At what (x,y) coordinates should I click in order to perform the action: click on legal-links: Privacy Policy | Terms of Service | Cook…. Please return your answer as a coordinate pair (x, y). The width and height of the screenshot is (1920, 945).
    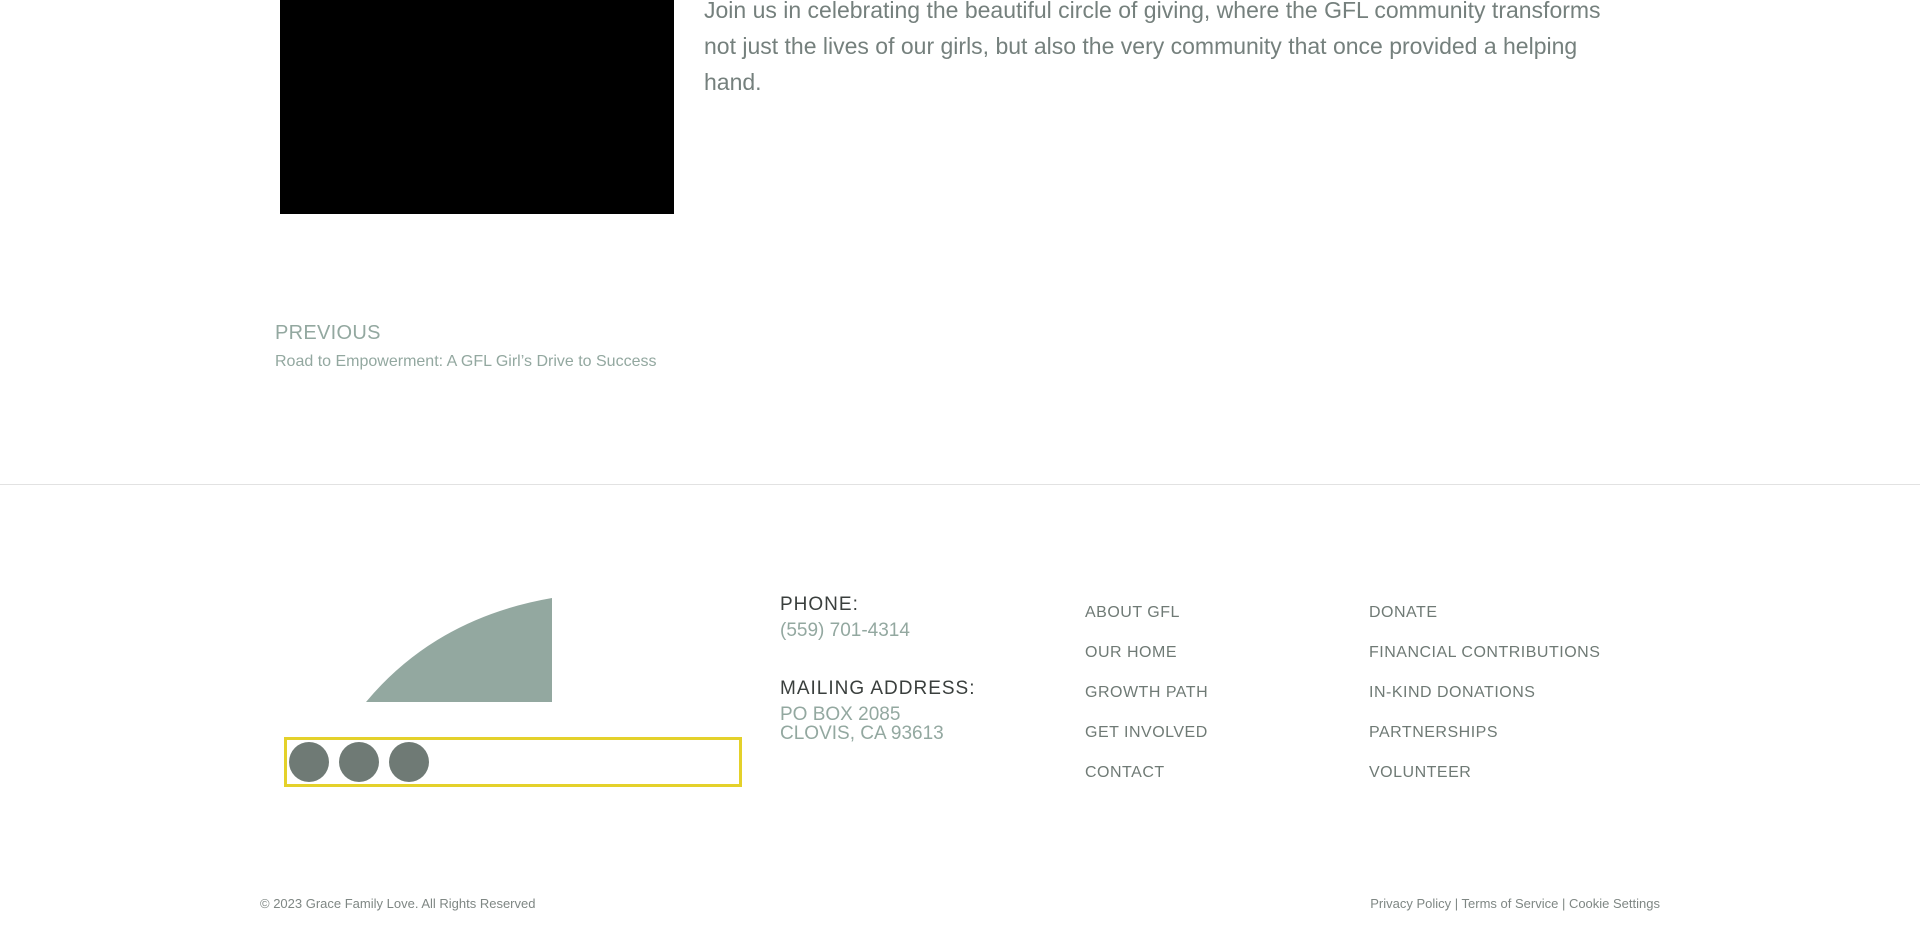
    Looking at the image, I should click on (1515, 903).